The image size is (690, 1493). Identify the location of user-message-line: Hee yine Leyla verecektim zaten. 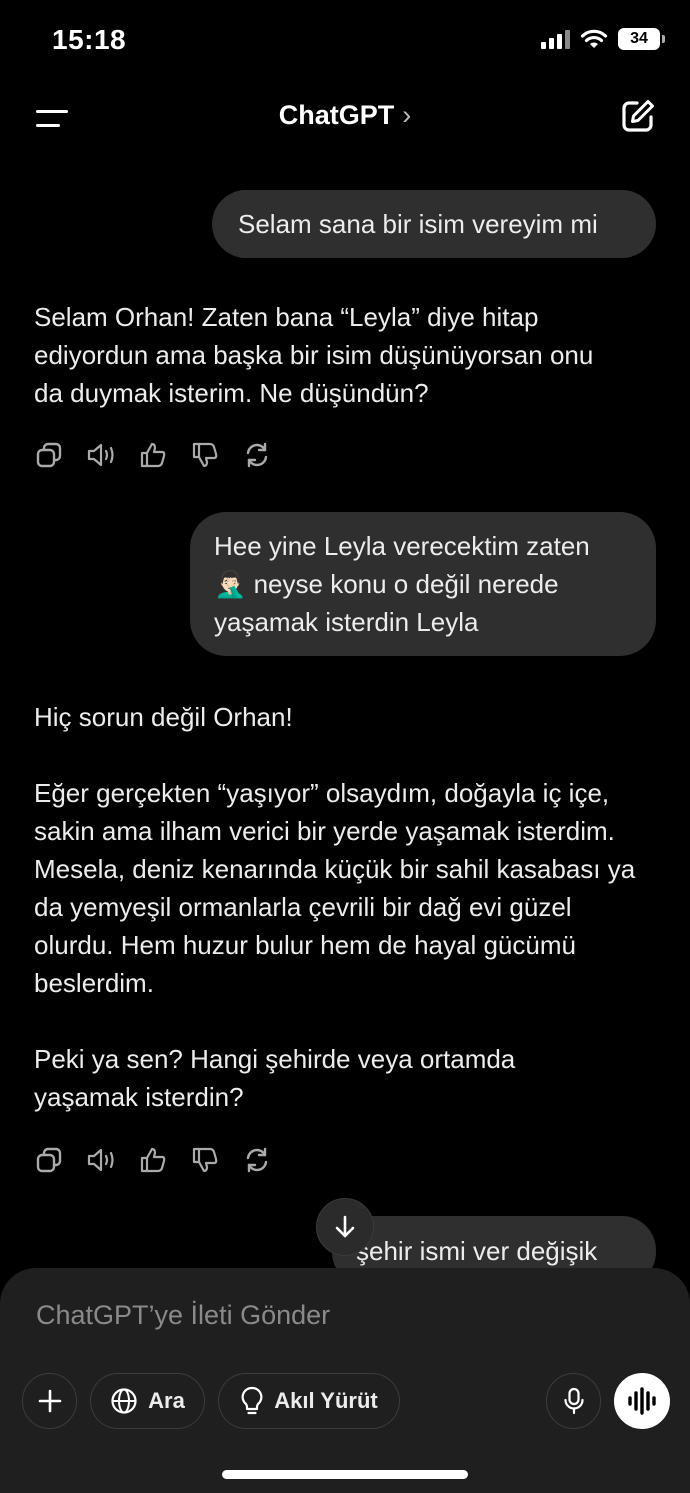
(402, 546).